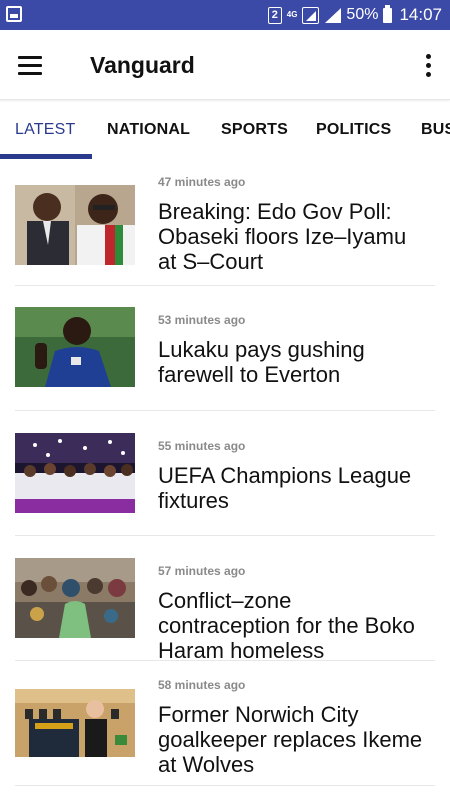 The width and height of the screenshot is (450, 800). I want to click on sim-slot-badge: 2, so click(274, 15).